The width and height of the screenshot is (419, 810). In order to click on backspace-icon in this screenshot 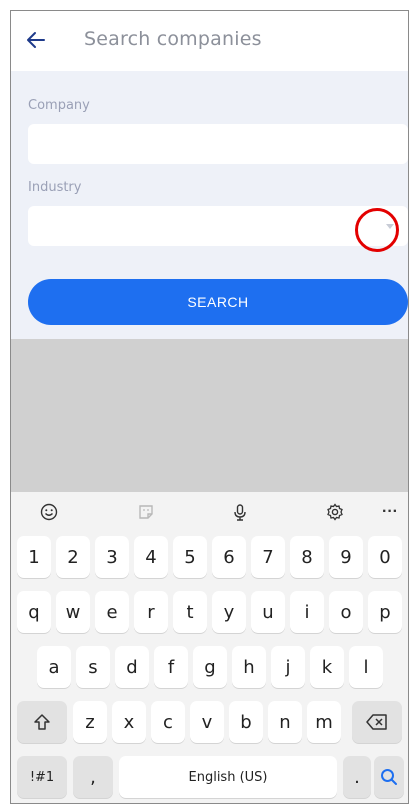, I will do `click(376, 722)`.